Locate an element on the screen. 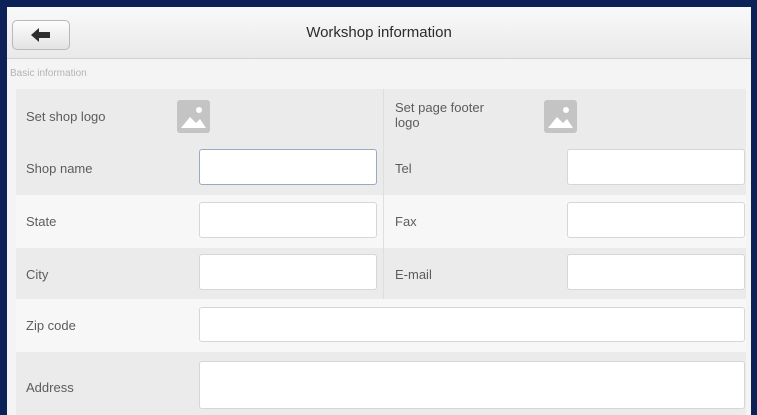 The width and height of the screenshot is (757, 415). section-label: Basic information is located at coordinates (48, 73).